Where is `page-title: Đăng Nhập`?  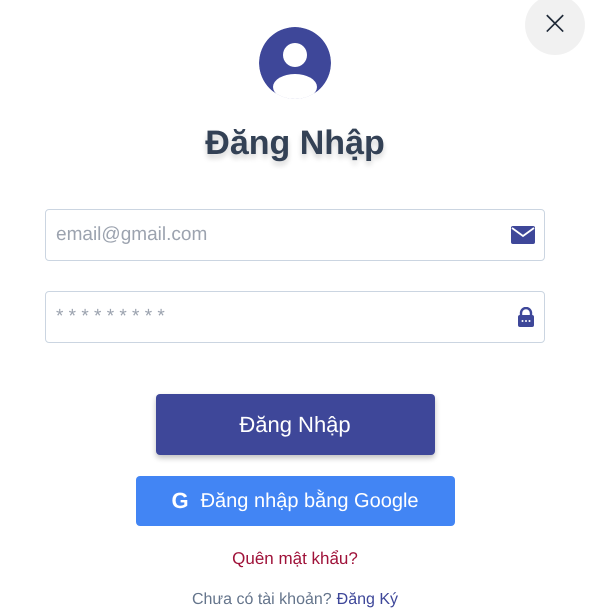 page-title: Đăng Nhập is located at coordinates (295, 143).